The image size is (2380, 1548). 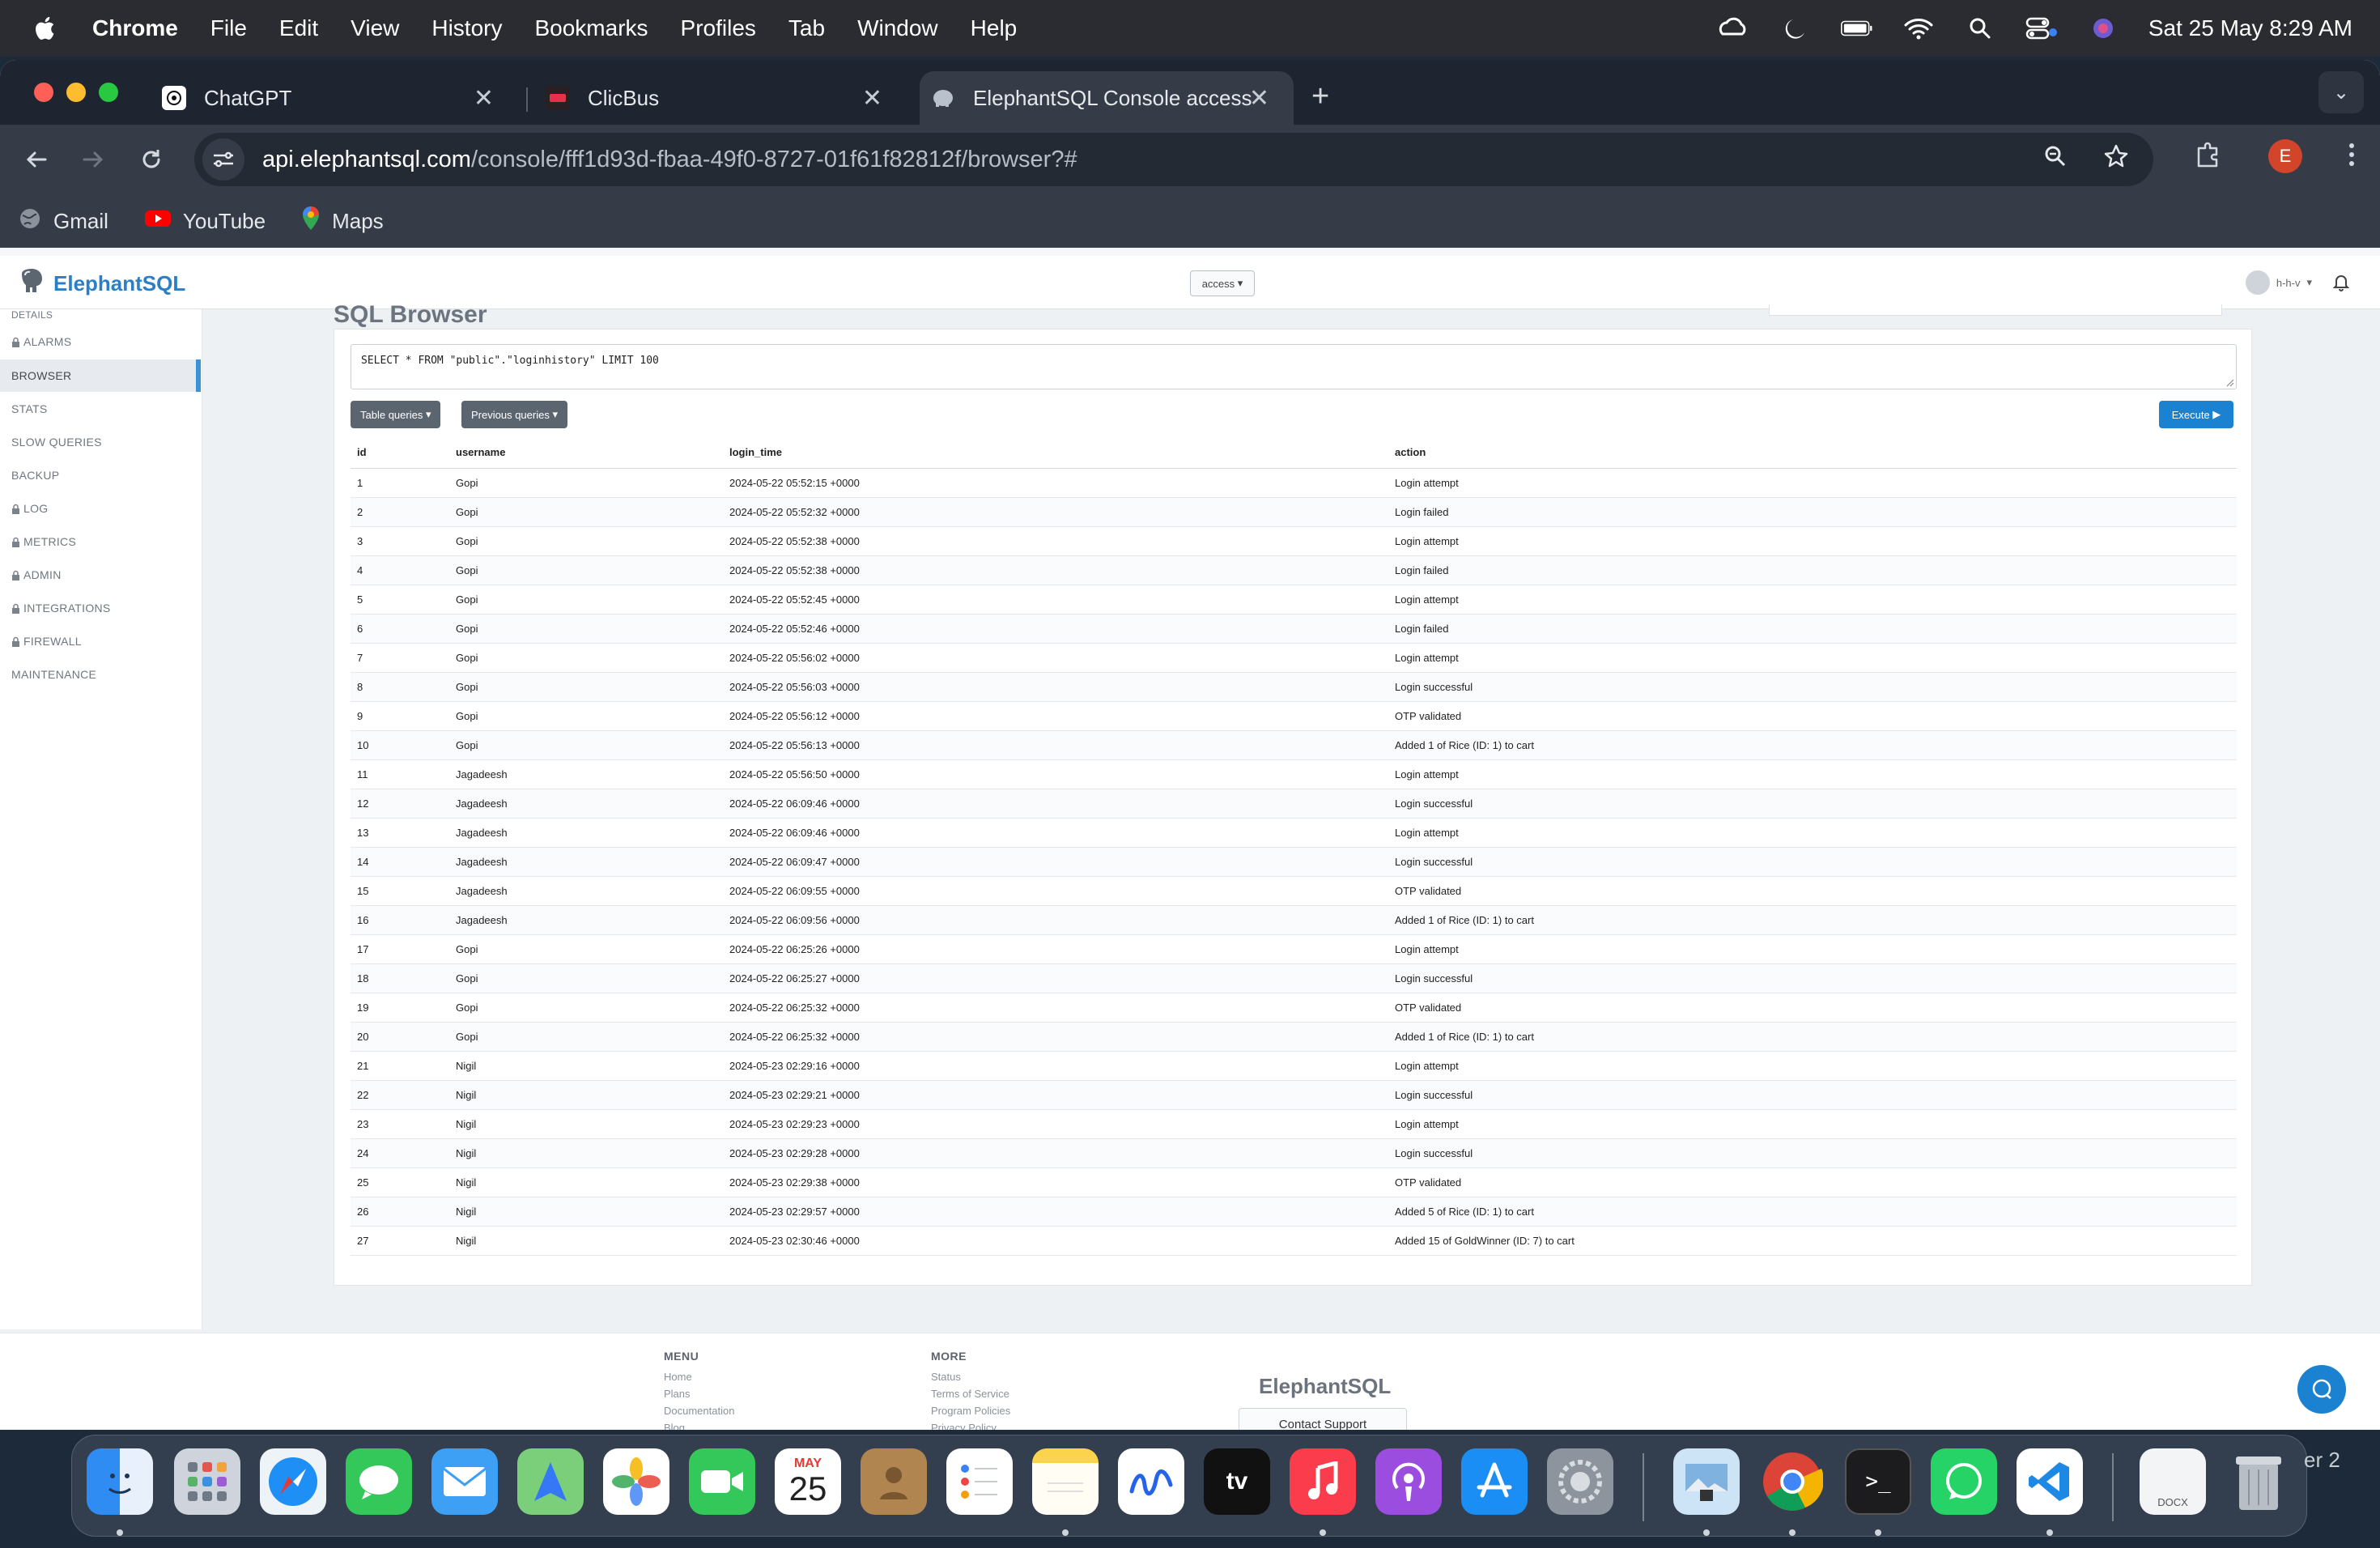 What do you see at coordinates (101, 442) in the screenshot?
I see `sidebar-item-slow-queries: SLOW QUERIES` at bounding box center [101, 442].